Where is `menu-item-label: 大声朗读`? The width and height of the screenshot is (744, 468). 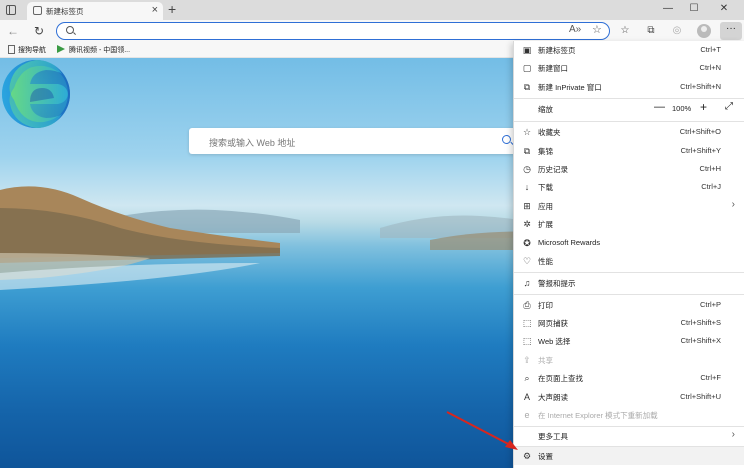
menu-item-label: 大声朗读 is located at coordinates (553, 397).